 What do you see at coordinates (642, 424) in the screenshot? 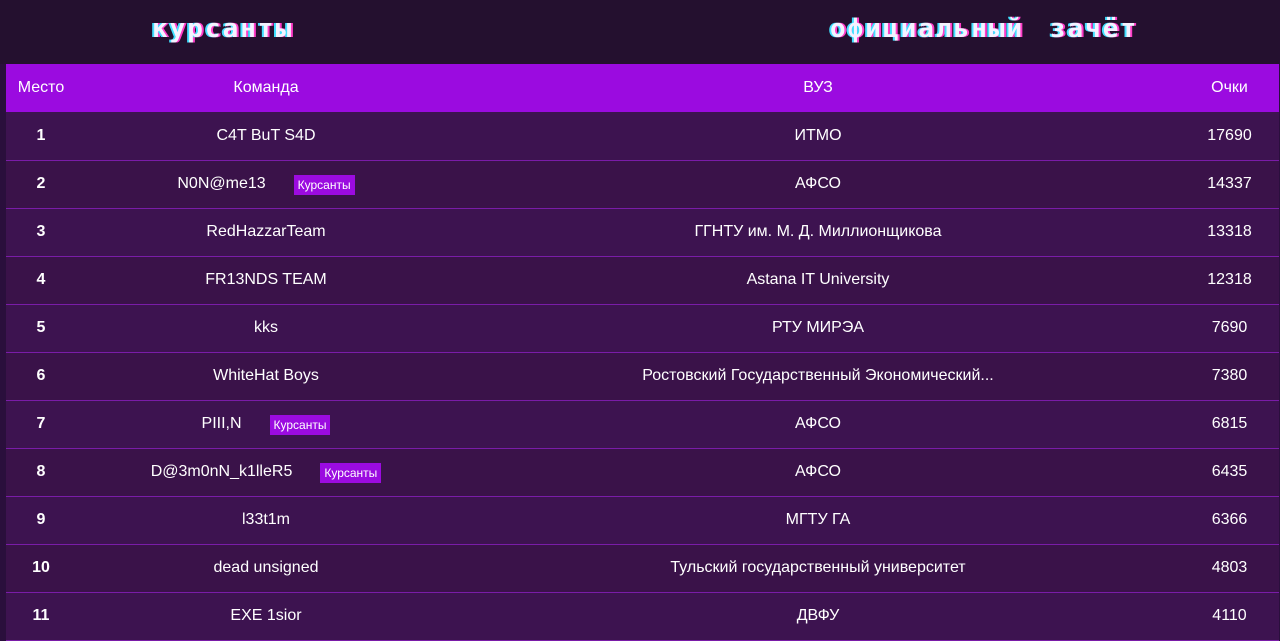
I see `table-row: 7 PIII,N Курсанты АФСО 6815` at bounding box center [642, 424].